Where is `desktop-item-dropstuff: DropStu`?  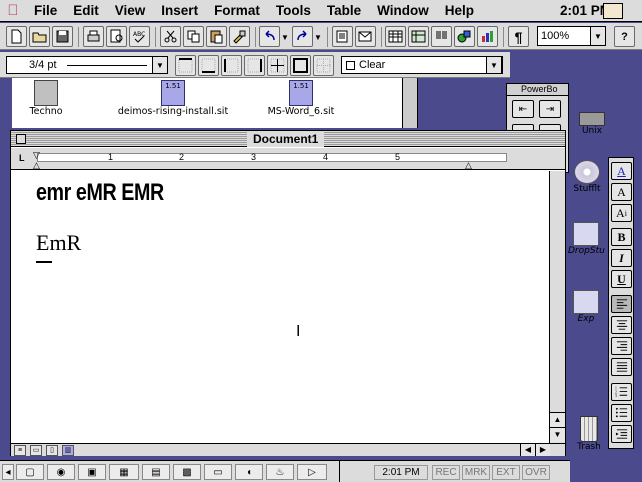 desktop-item-dropstuff: DropStu is located at coordinates (586, 239).